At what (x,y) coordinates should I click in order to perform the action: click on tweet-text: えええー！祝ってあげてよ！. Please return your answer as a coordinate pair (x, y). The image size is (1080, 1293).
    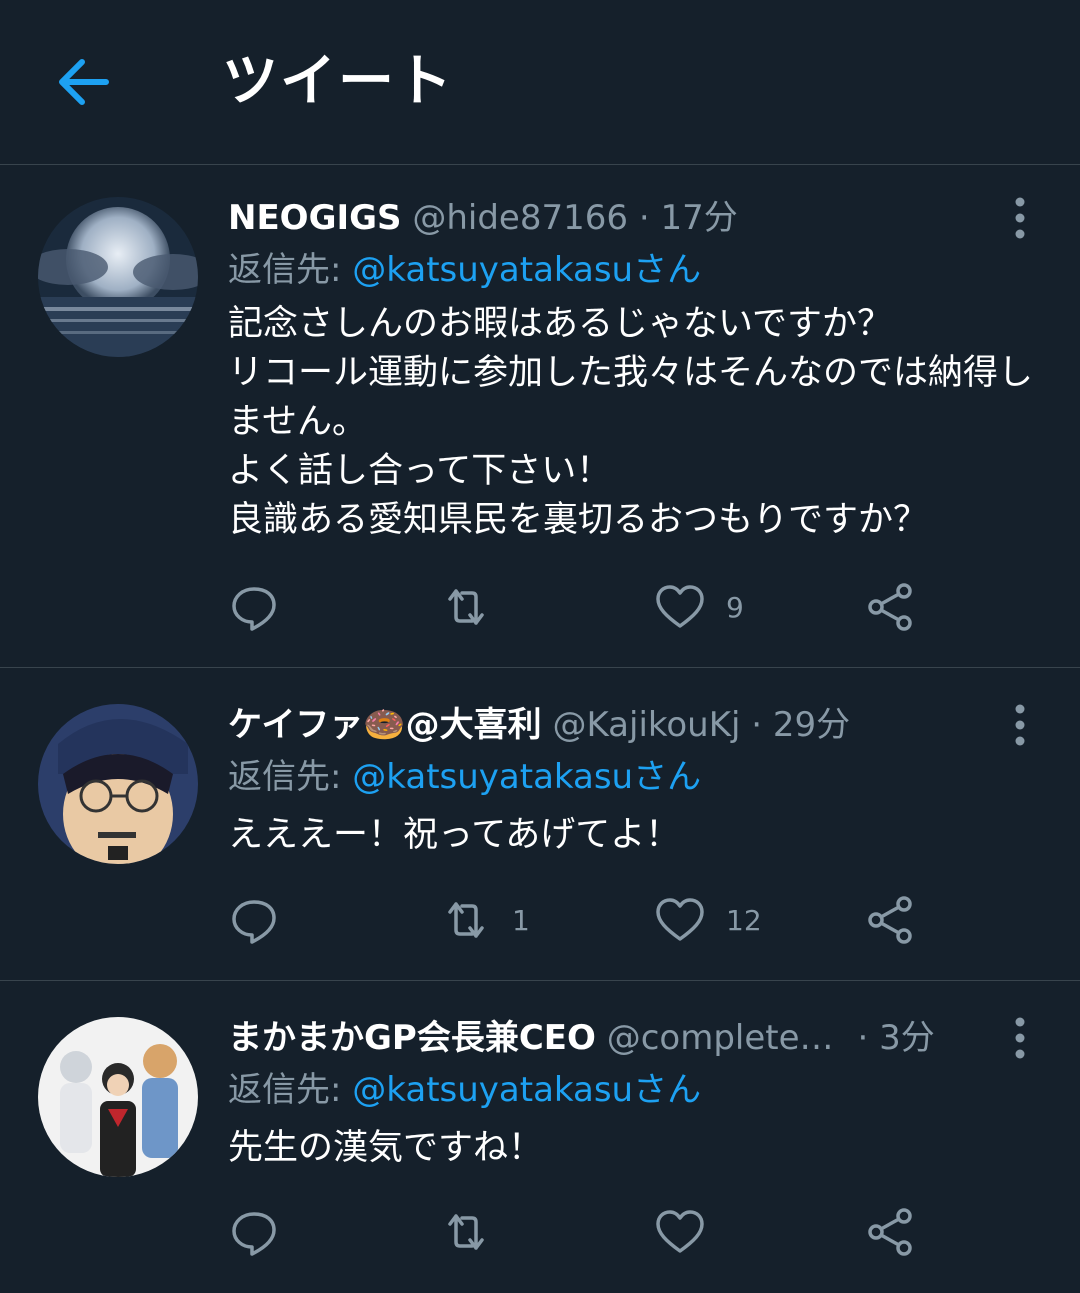
    Looking at the image, I should click on (454, 835).